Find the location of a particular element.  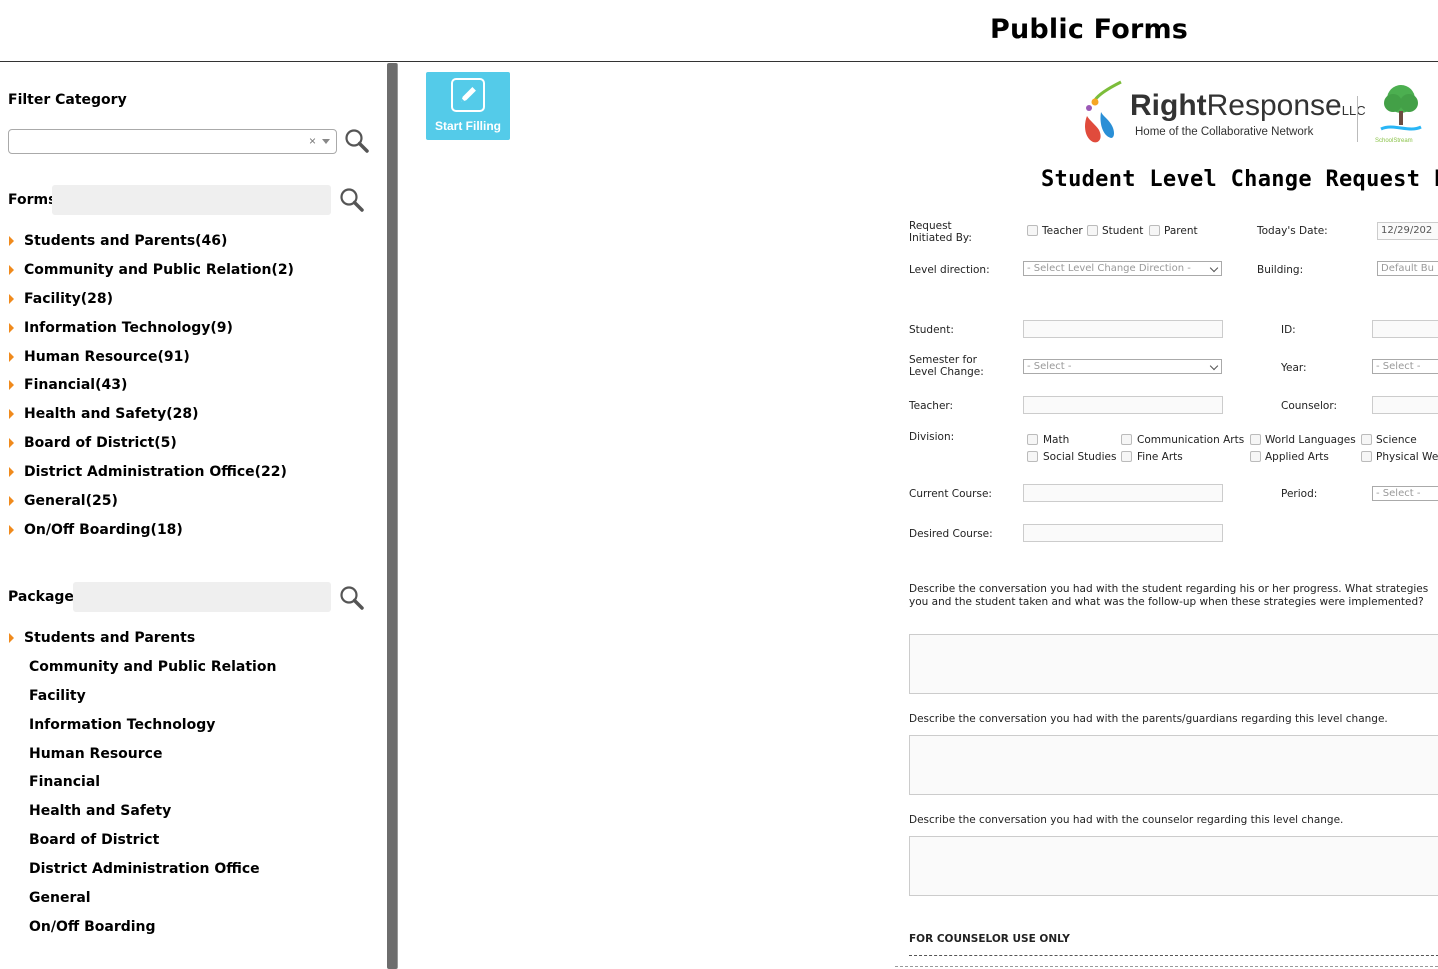

page-break-line is located at coordinates (1166, 966).